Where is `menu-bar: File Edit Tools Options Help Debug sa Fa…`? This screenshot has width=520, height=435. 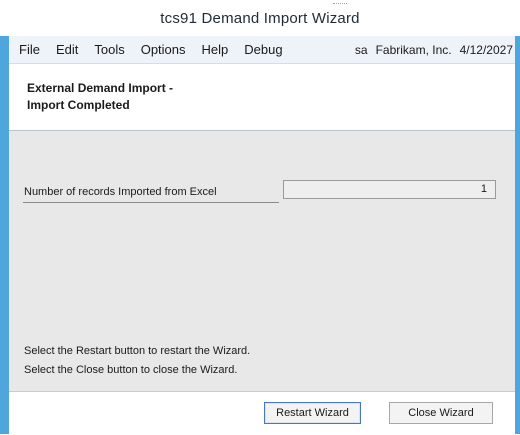 menu-bar: File Edit Tools Options Help Debug sa Fa… is located at coordinates (262, 50).